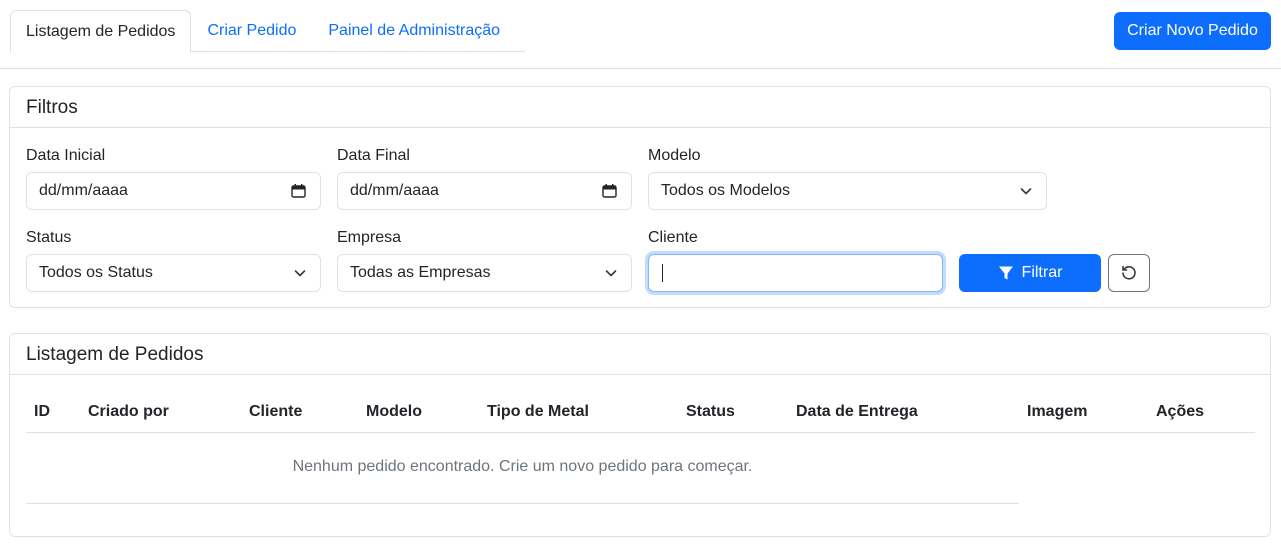 The image size is (1281, 546). I want to click on status-field: Status Todos os Status, so click(173, 260).